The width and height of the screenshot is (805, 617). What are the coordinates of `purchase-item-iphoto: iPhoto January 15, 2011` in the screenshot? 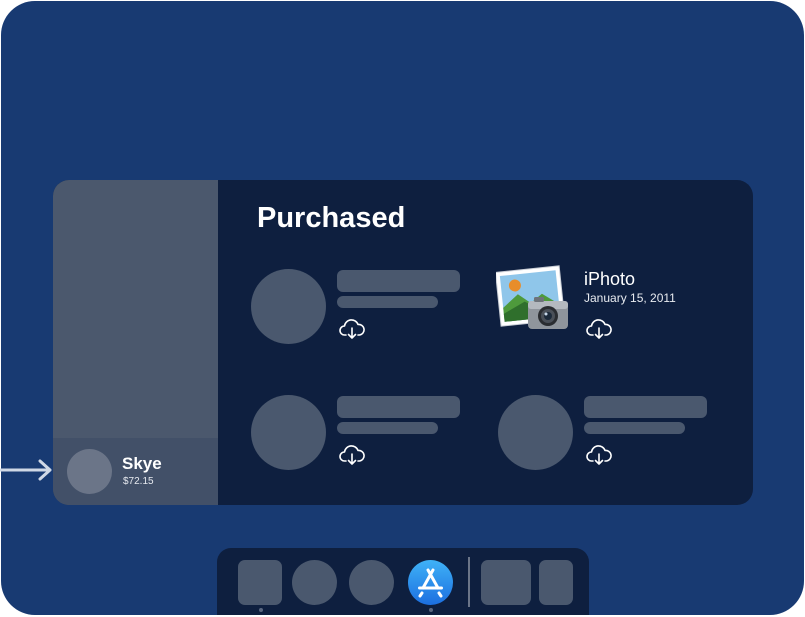 It's located at (607, 312).